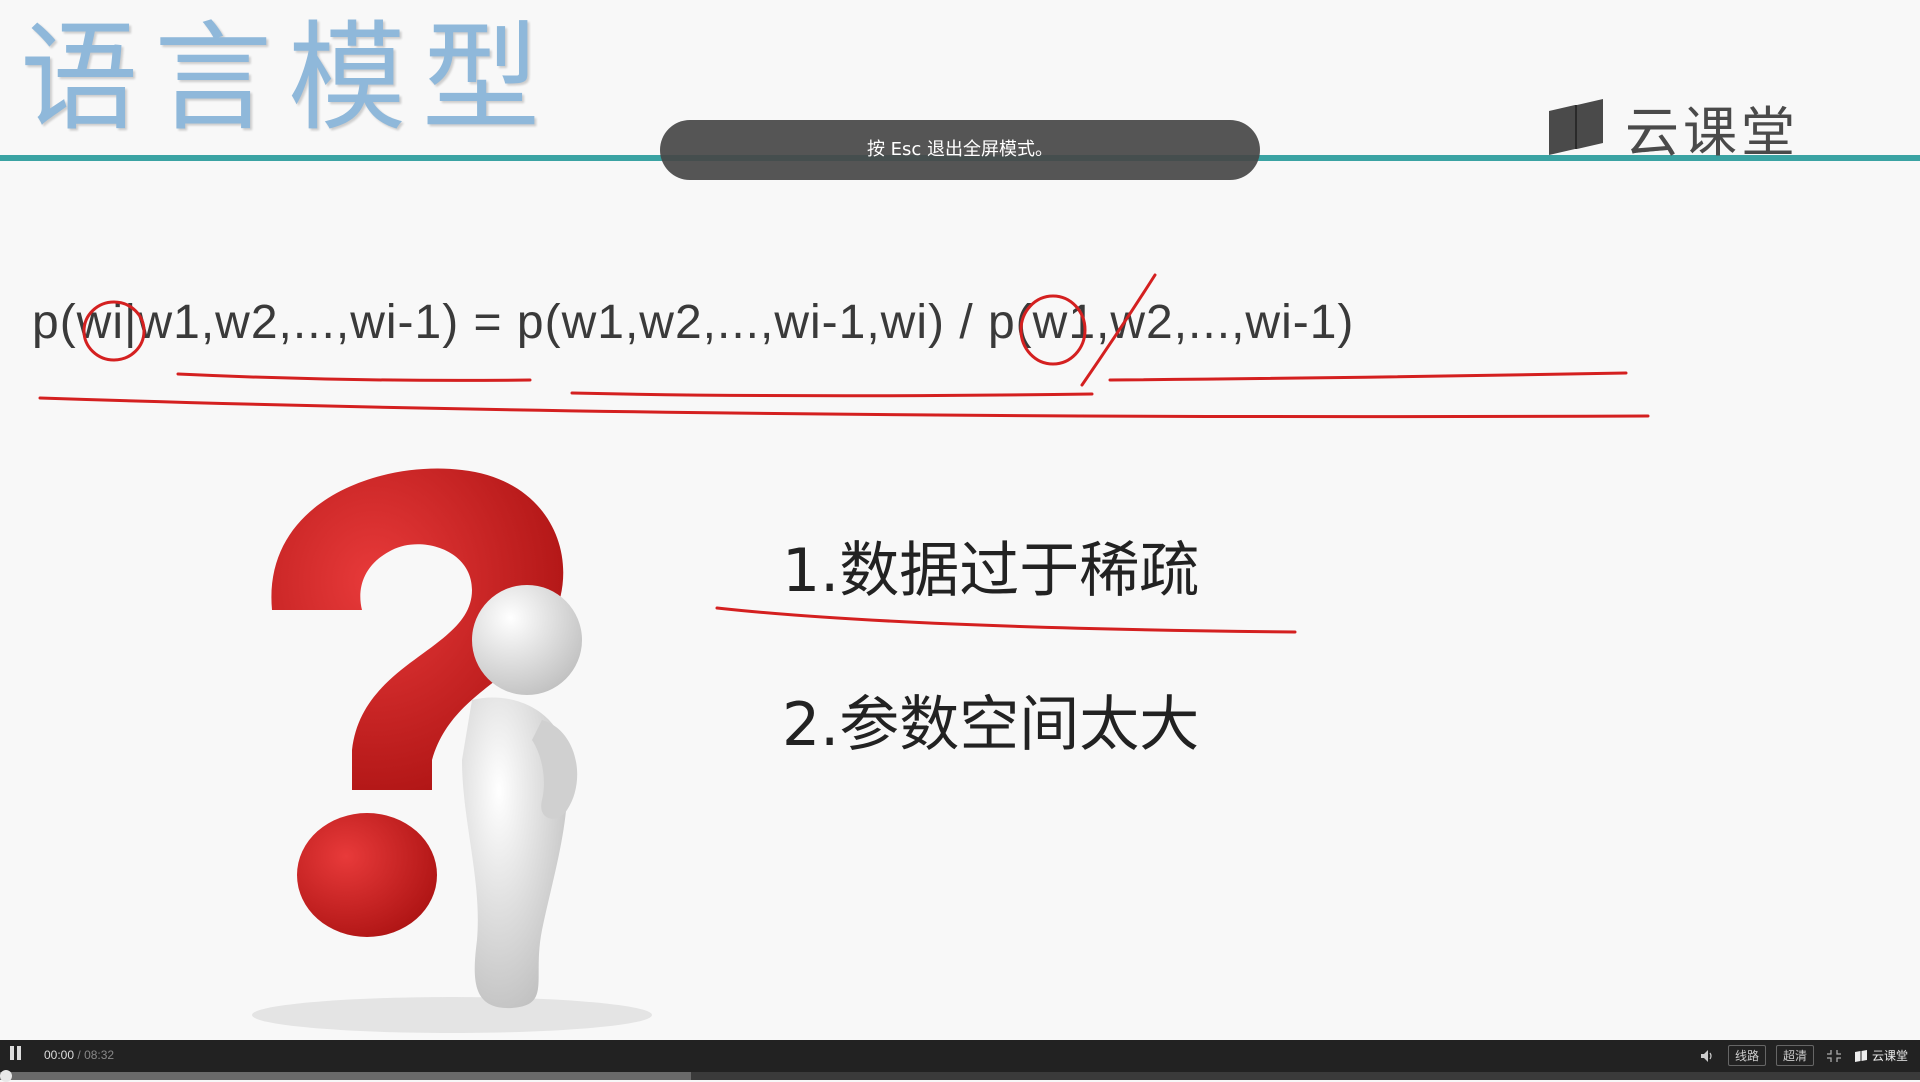 Image resolution: width=1920 pixels, height=1082 pixels. I want to click on player-brand-label: 云课堂, so click(1889, 1056).